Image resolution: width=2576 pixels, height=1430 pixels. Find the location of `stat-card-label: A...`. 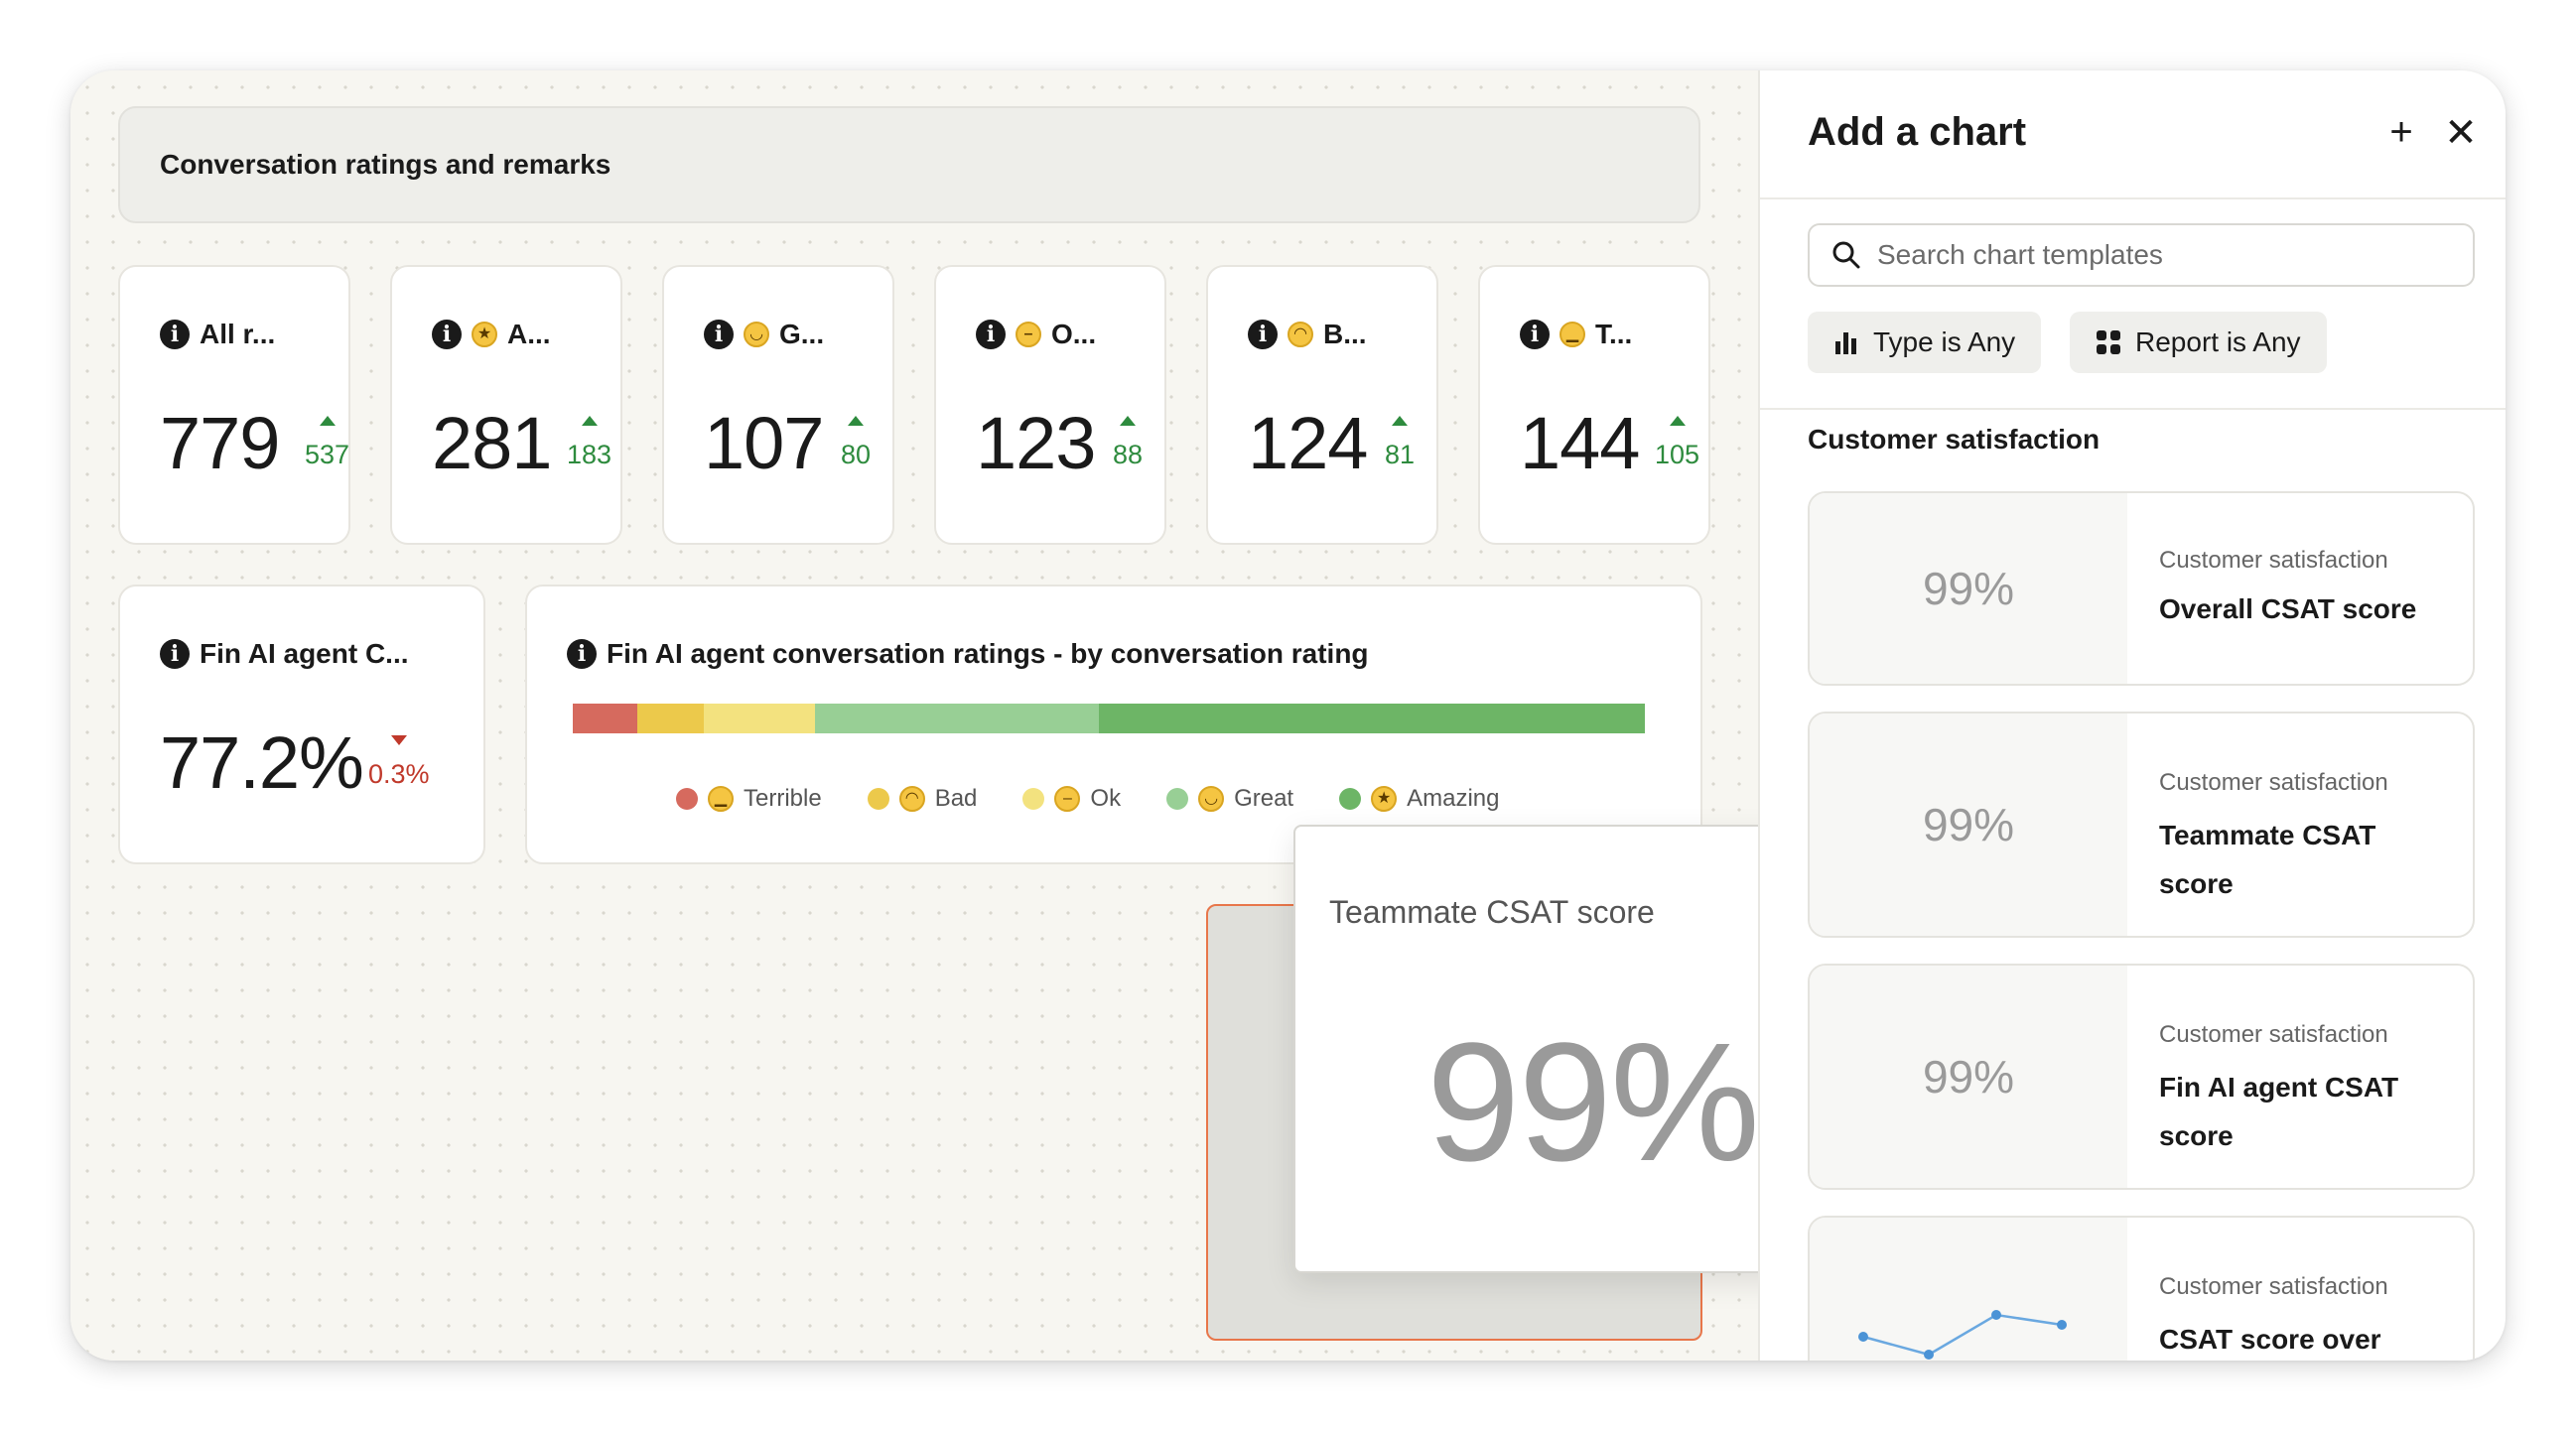

stat-card-label: A... is located at coordinates (529, 334).